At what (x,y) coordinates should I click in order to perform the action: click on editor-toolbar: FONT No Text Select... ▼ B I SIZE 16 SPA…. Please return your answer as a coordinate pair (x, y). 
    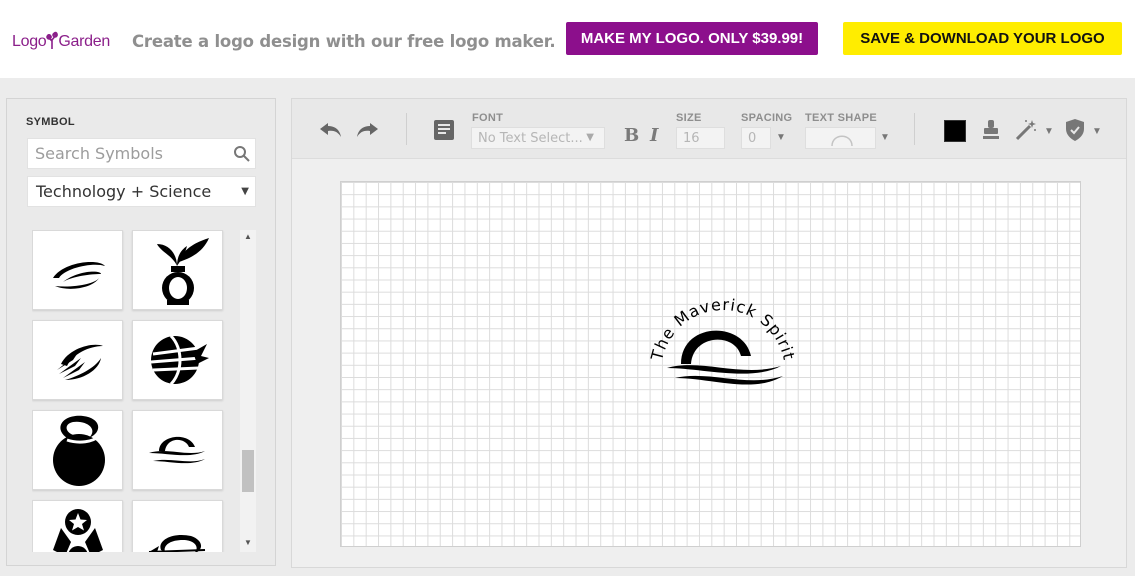
    Looking at the image, I should click on (709, 129).